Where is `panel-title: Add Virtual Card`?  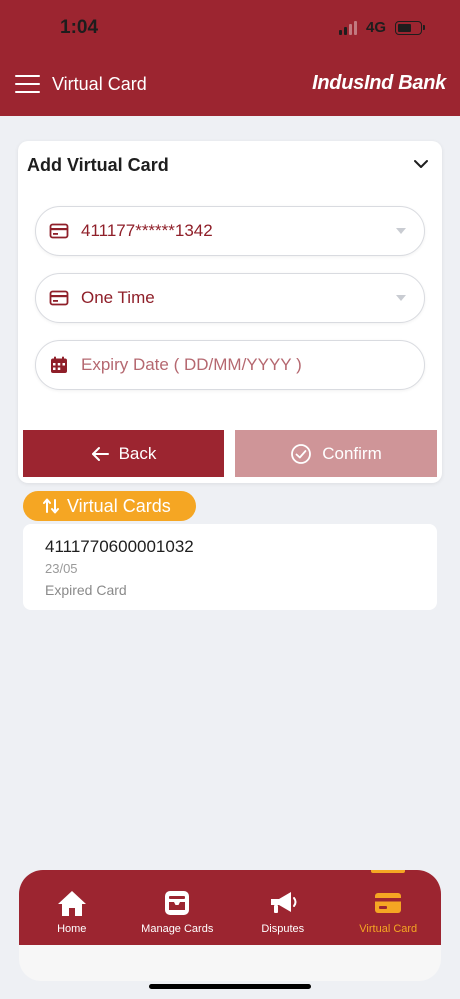
panel-title: Add Virtual Card is located at coordinates (98, 165).